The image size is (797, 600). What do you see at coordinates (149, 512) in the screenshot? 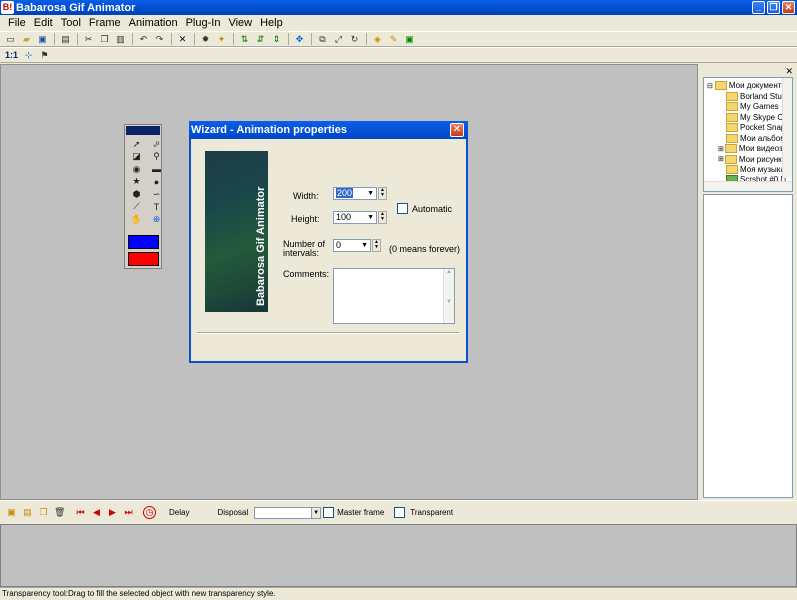
I see `delay-timer-icon: ◷` at bounding box center [149, 512].